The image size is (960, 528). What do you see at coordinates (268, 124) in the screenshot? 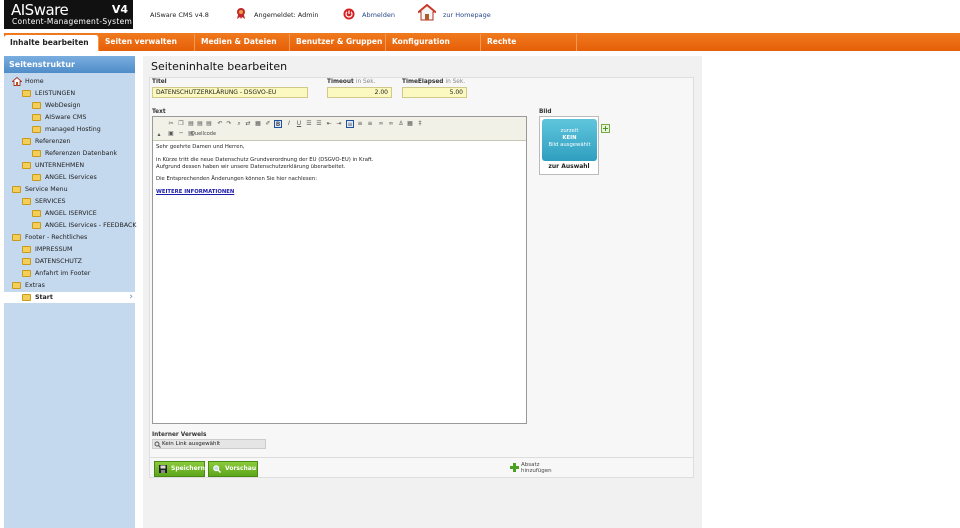
I see `eraser-icon: ✐` at bounding box center [268, 124].